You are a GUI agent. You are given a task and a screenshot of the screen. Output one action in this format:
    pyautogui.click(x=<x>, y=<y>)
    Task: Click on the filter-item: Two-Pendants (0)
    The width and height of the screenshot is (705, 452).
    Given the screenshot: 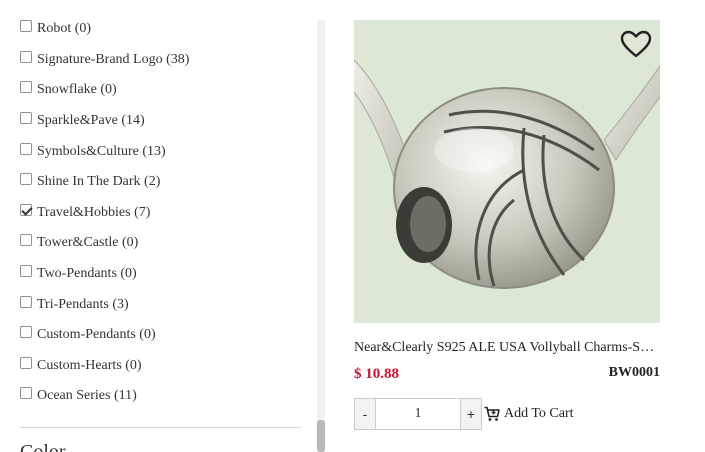 What is the action you would take?
    pyautogui.click(x=104, y=274)
    